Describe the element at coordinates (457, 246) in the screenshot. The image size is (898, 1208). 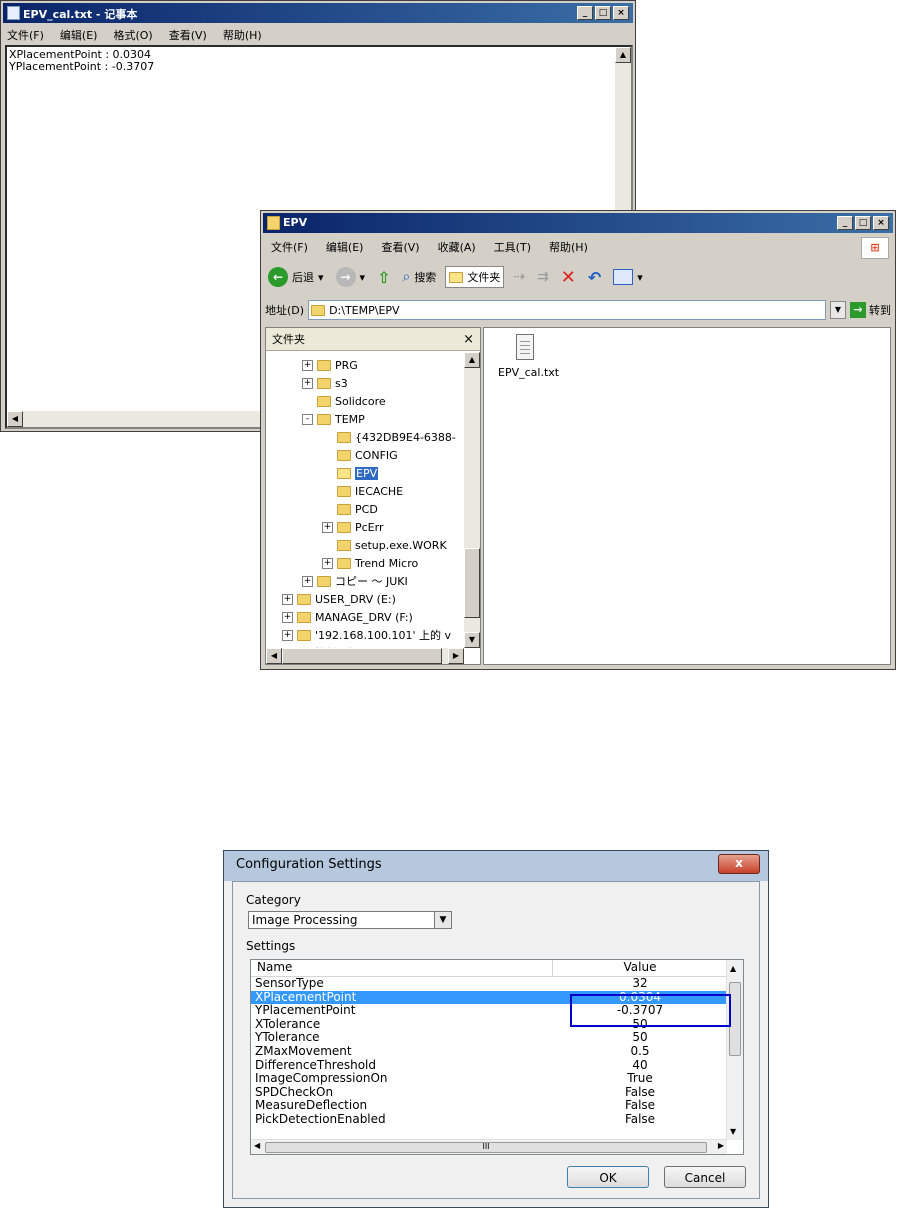
I see `menu-favorites: 收藏(A)` at that location.